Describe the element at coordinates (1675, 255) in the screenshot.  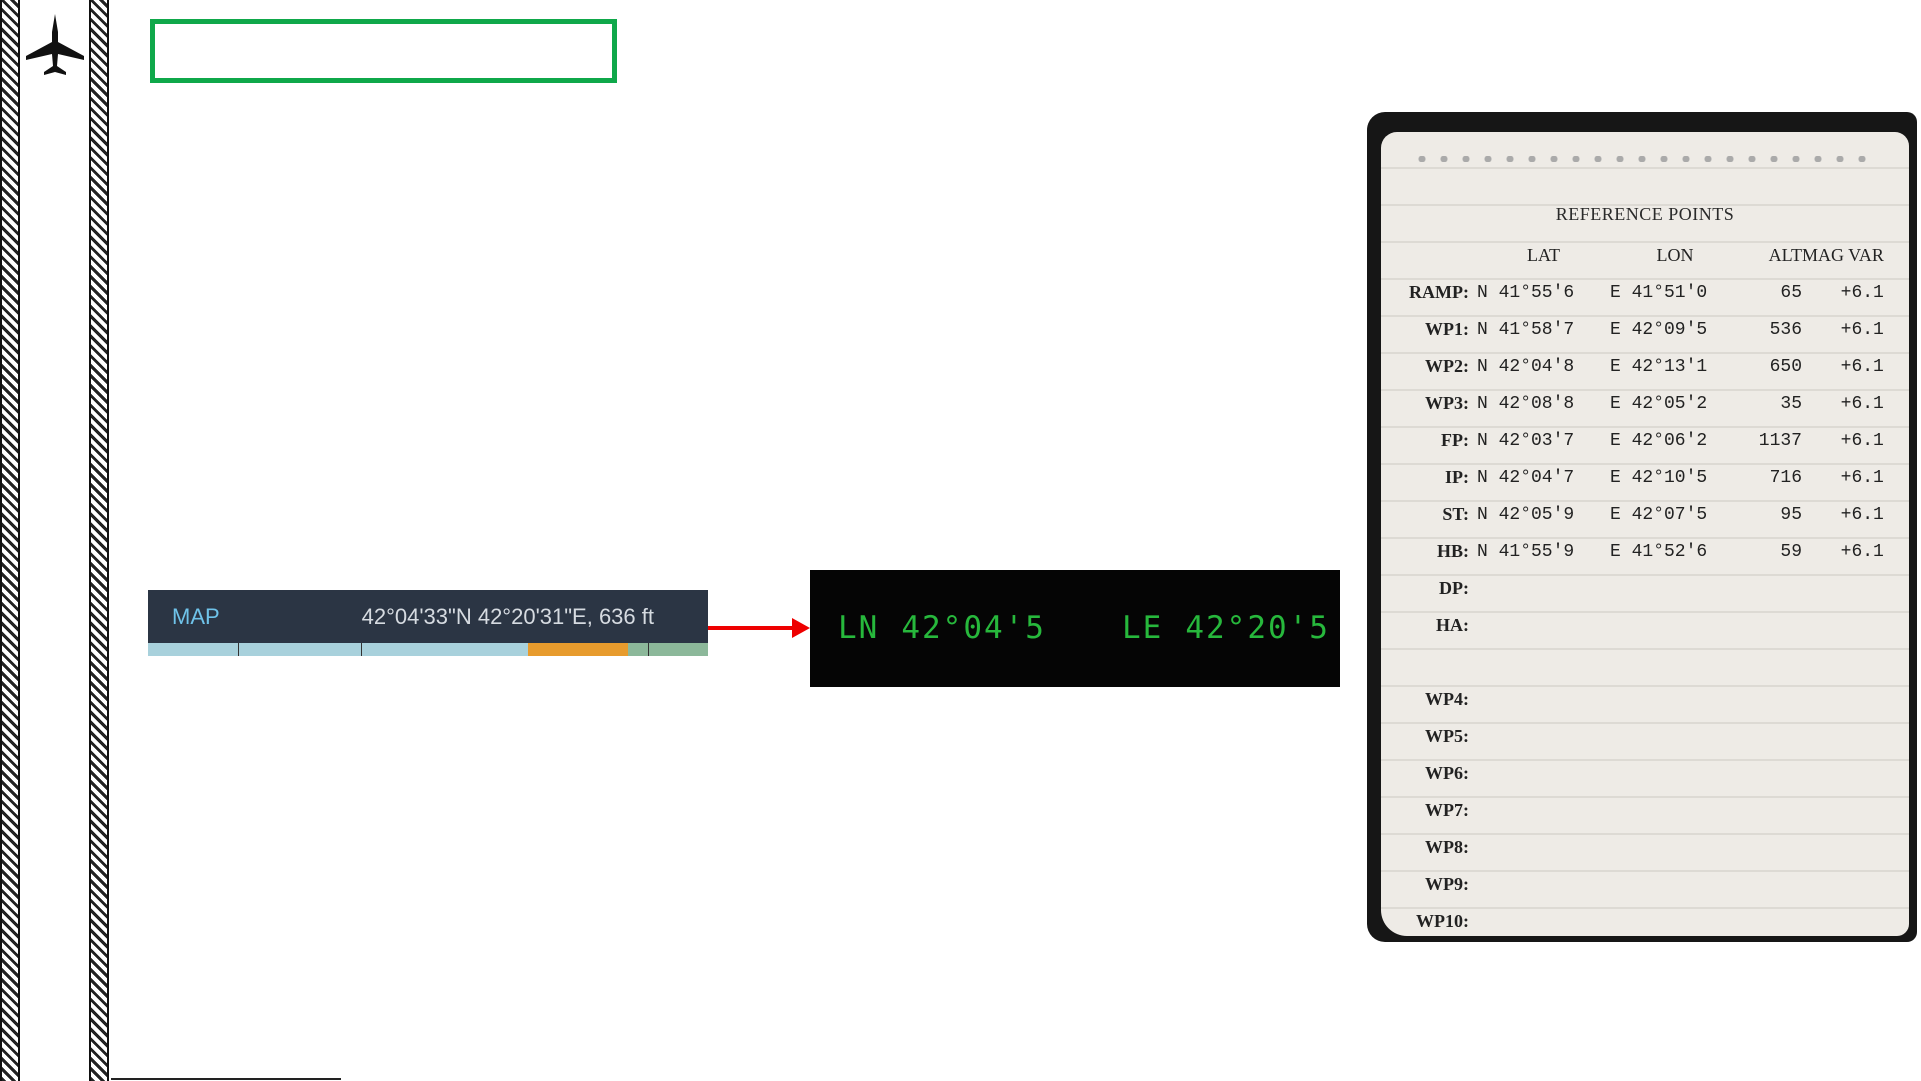
I see `header-lon: LON` at that location.